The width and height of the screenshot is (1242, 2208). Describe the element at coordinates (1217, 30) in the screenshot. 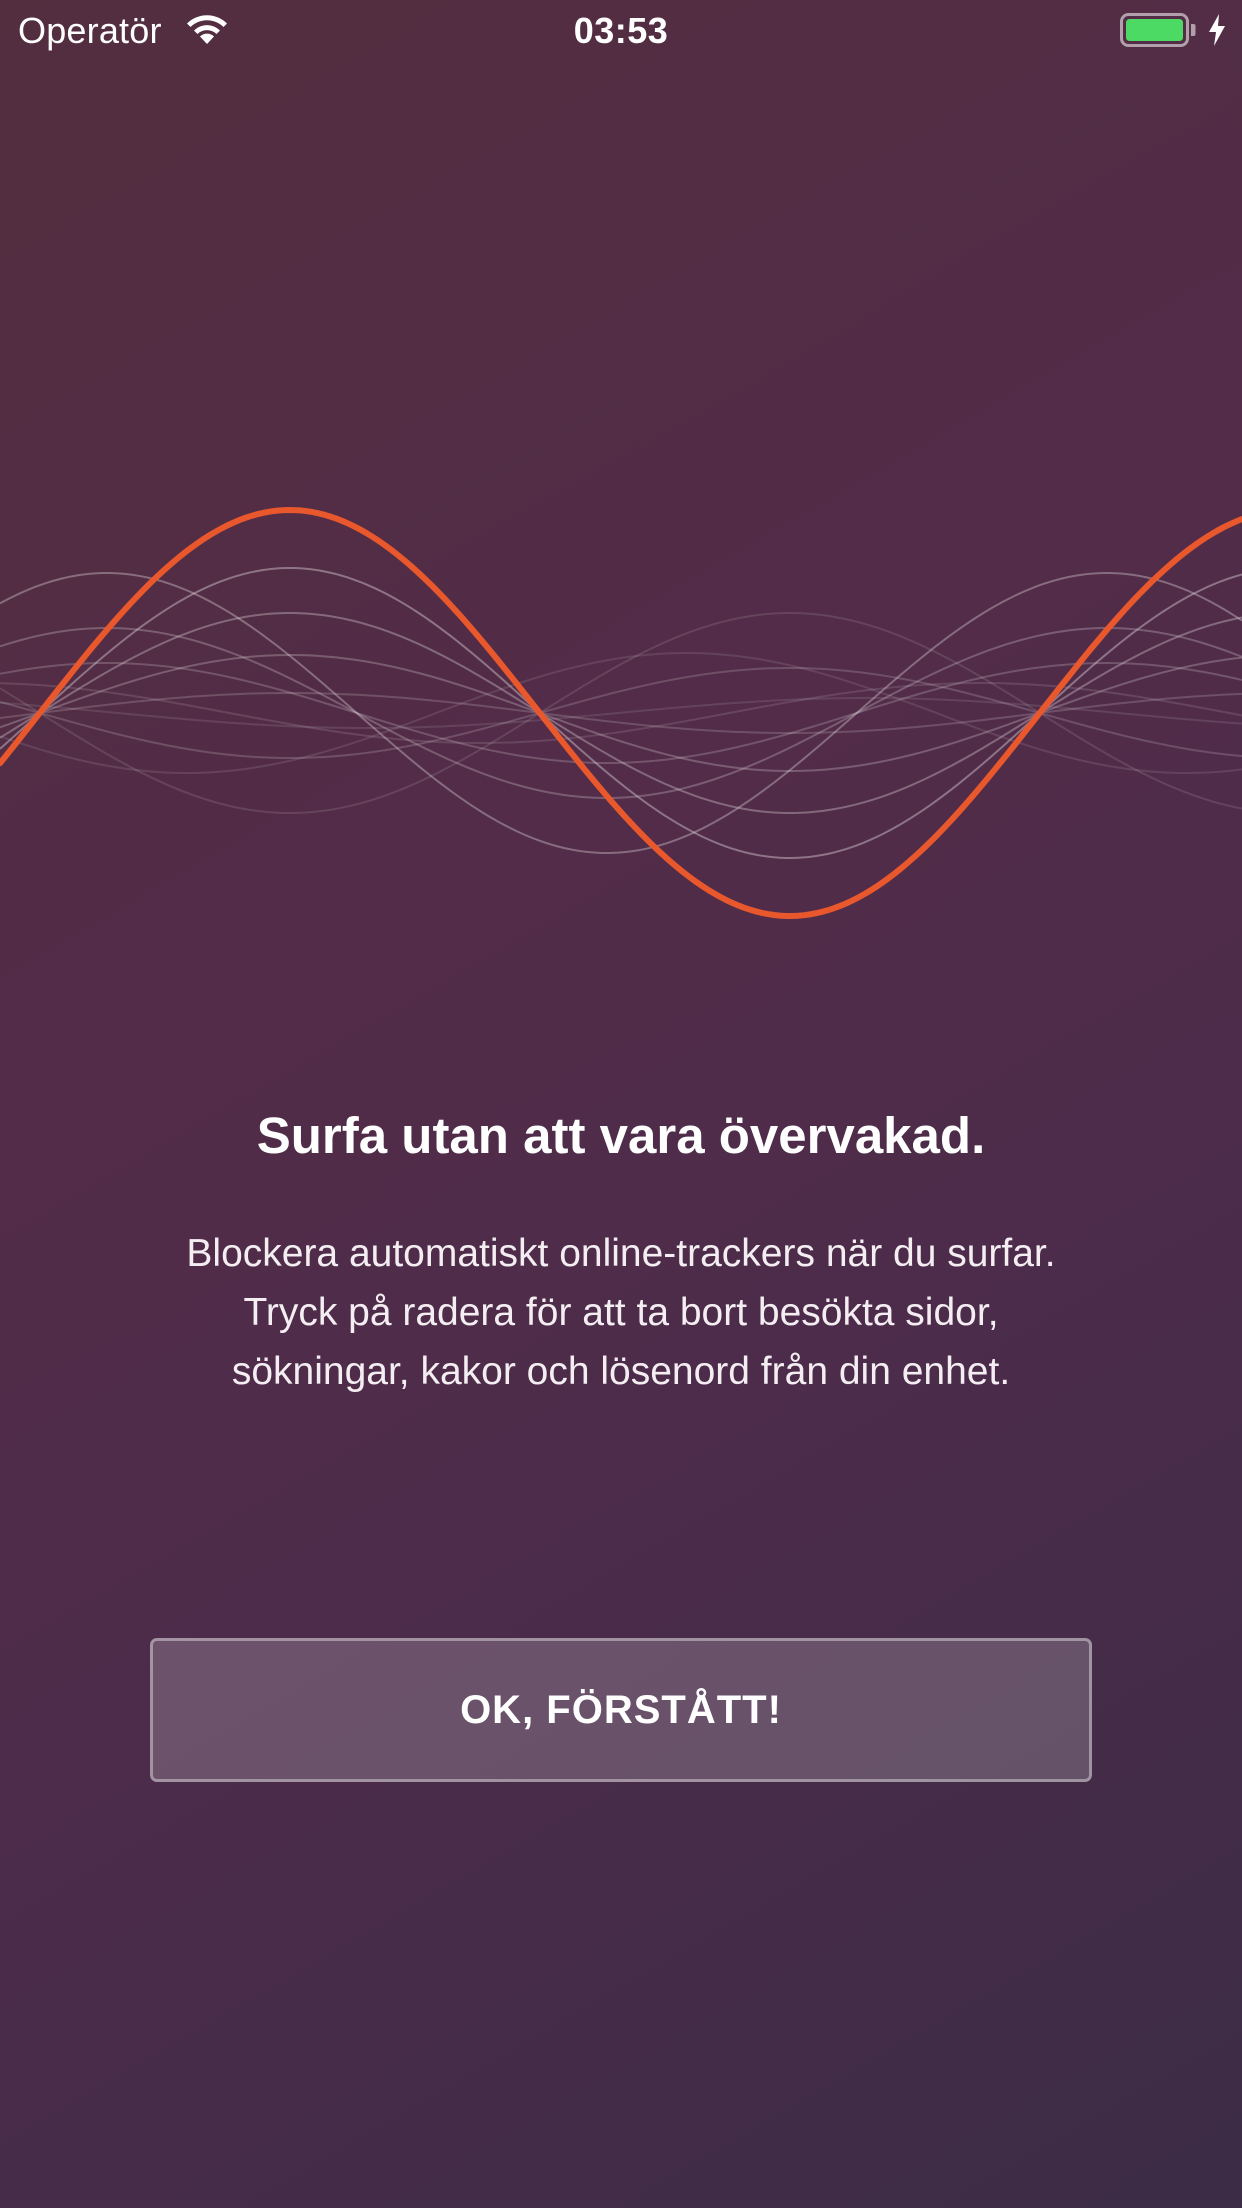

I see `charging-bolt-icon` at that location.